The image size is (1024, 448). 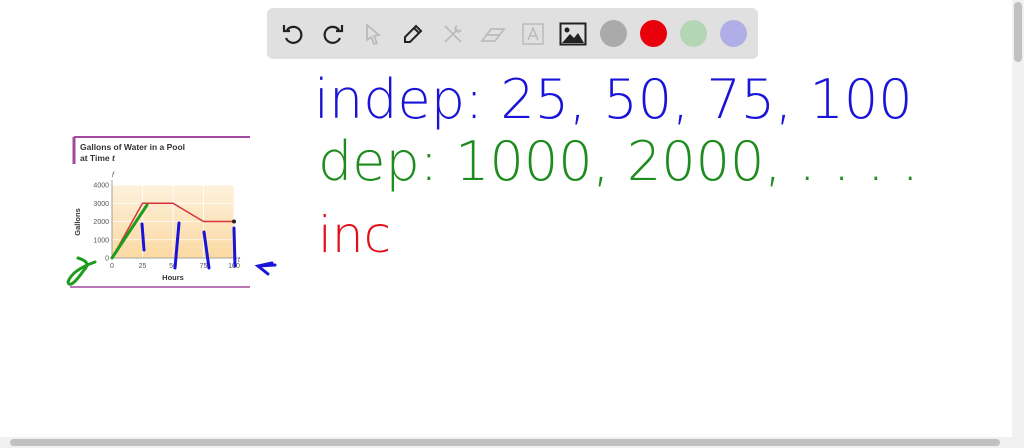 I want to click on vertical-scroll-thumb, so click(x=1018, y=32).